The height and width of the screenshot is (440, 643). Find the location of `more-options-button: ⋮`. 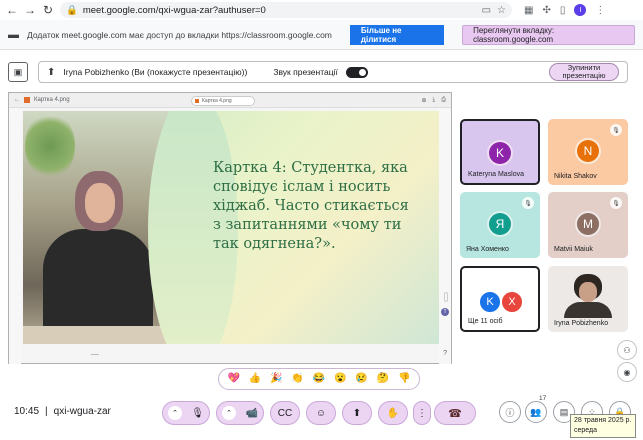

more-options-button: ⋮ is located at coordinates (422, 413).